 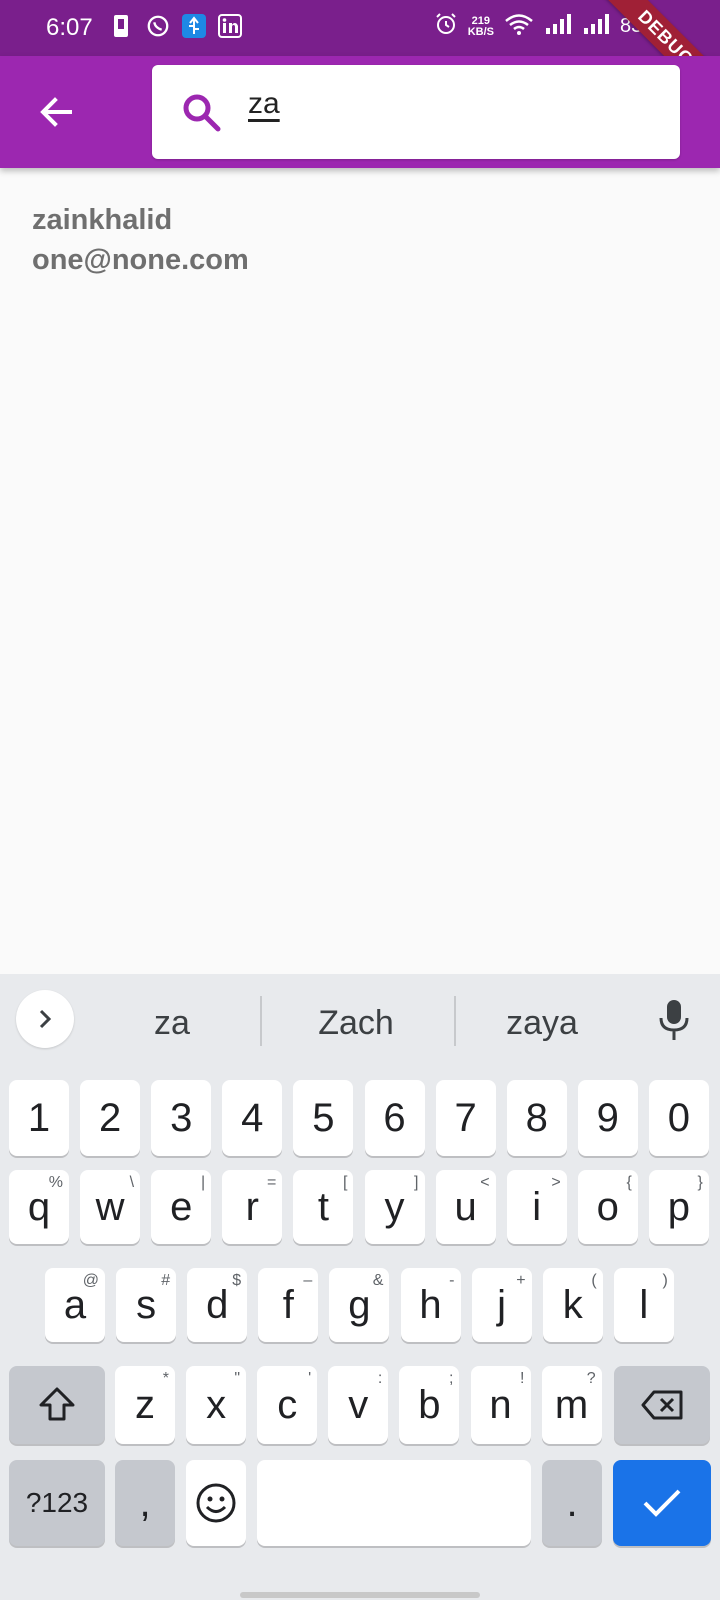 I want to click on key-label: 3, so click(x=181, y=1117).